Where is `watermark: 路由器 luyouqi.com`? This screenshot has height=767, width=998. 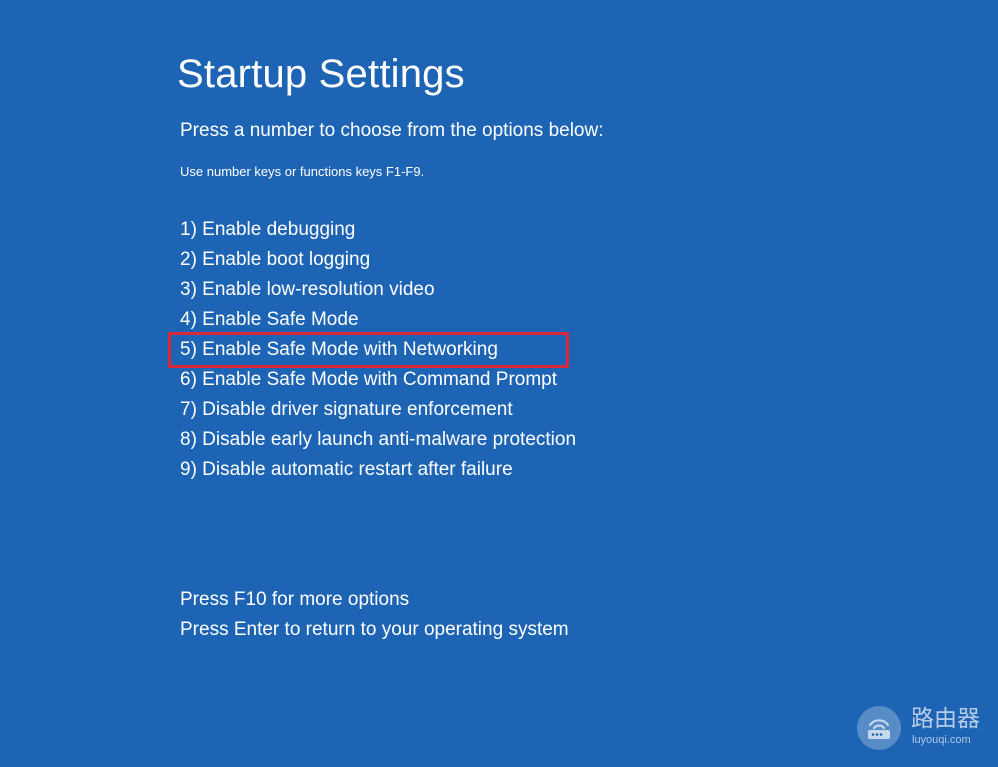 watermark: 路由器 luyouqi.com is located at coordinates (922, 728).